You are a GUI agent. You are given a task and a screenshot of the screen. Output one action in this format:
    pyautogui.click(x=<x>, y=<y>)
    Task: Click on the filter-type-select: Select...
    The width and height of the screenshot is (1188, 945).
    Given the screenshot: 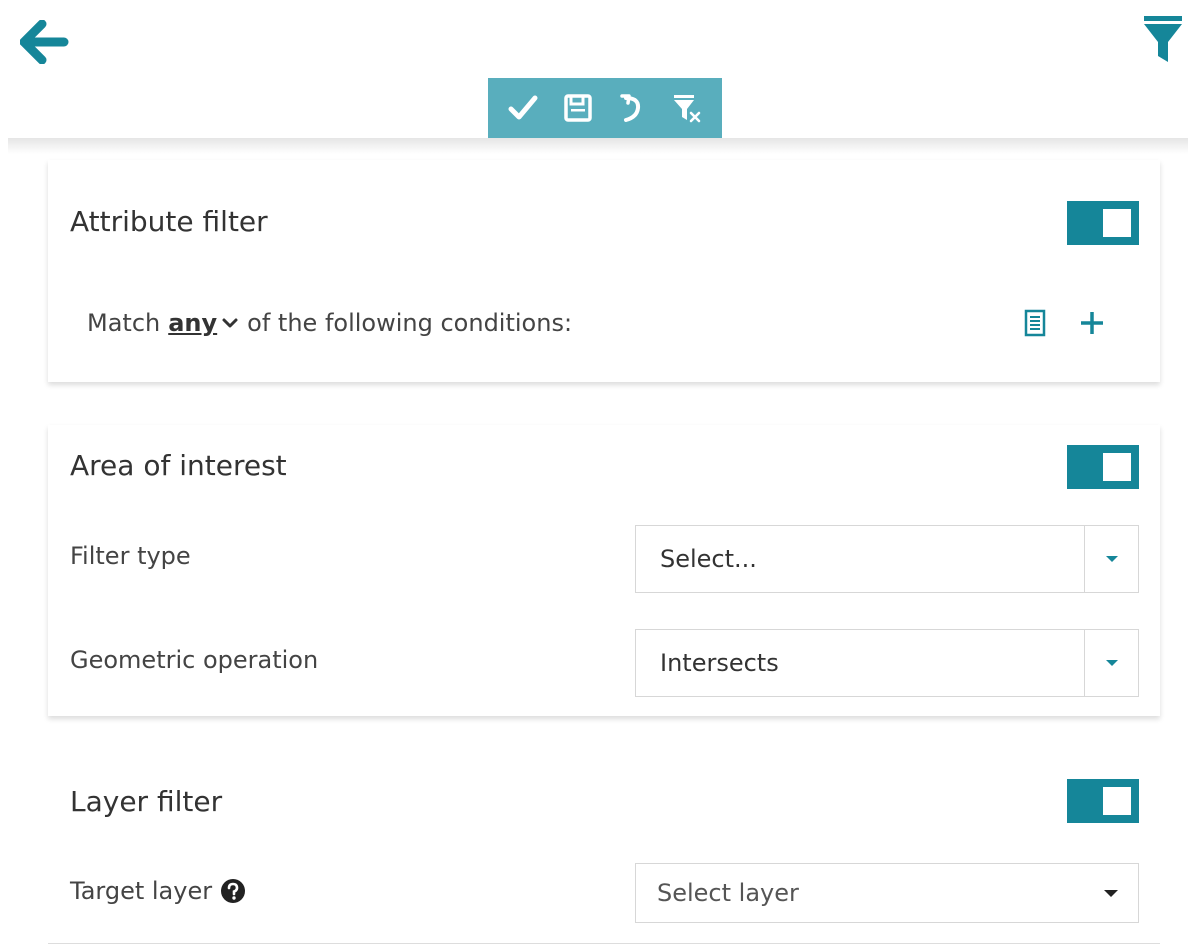 What is the action you would take?
    pyautogui.click(x=887, y=559)
    